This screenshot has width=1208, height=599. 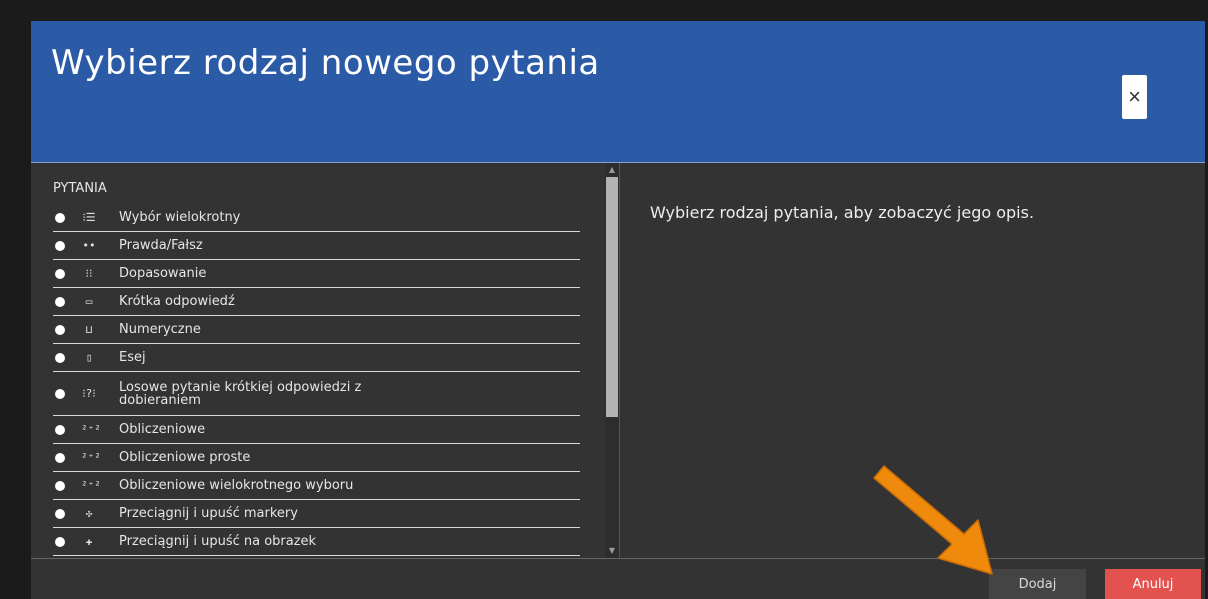 I want to click on scroll-down-icon: ▼, so click(x=612, y=551).